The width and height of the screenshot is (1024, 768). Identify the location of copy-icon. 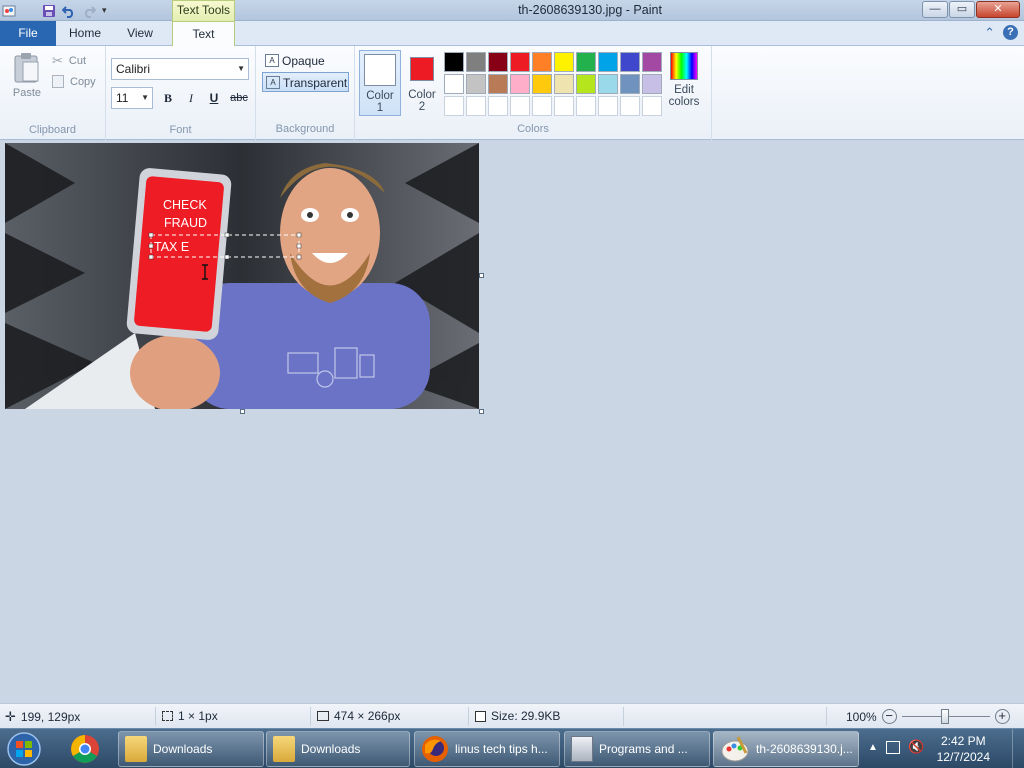
(58, 81).